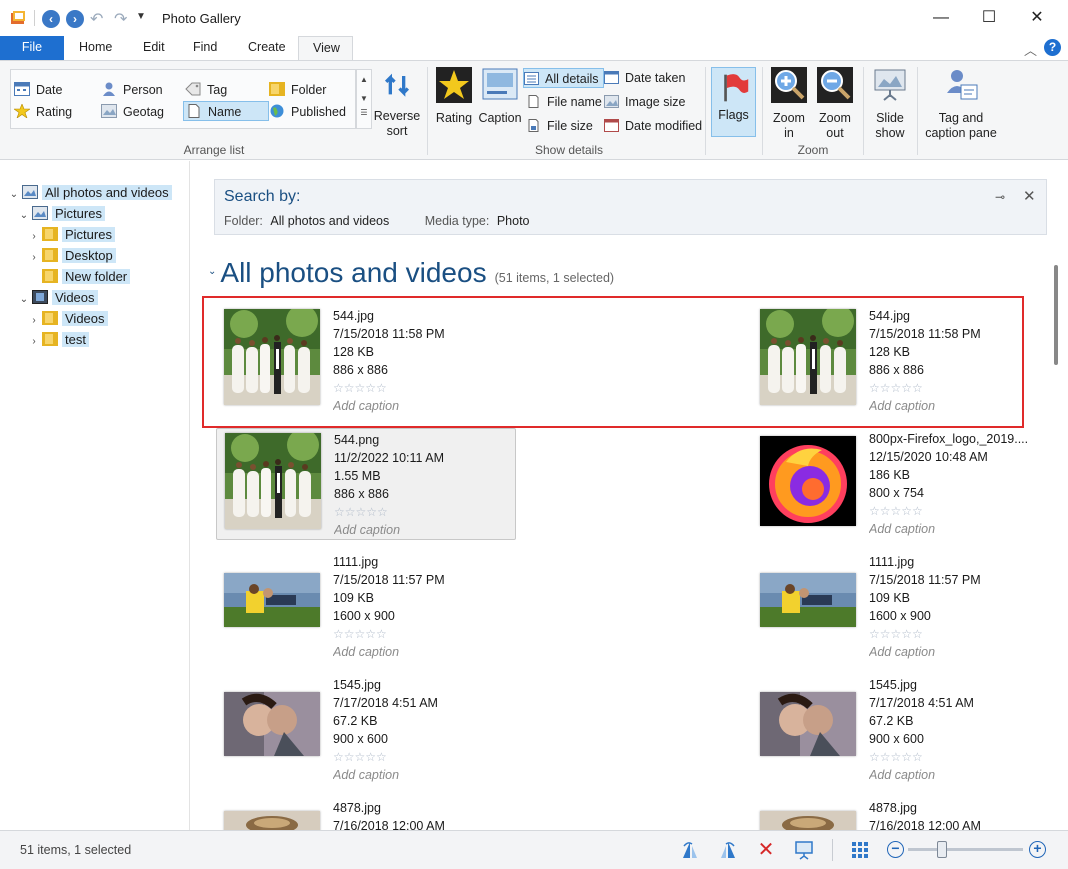 The height and width of the screenshot is (869, 1068). I want to click on tag-caption-pane-button: Tag and caption pane, so click(961, 104).